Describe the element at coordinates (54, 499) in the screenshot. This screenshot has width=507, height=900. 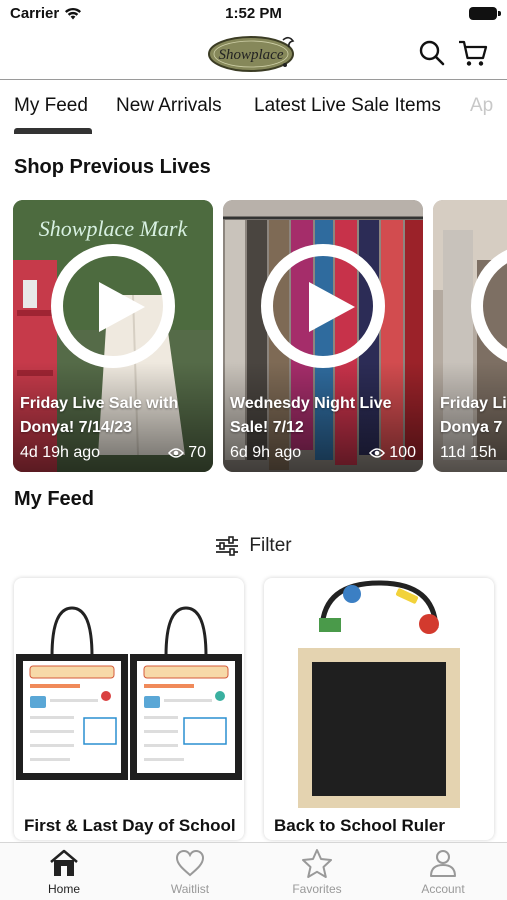
I see `my-feed-title: My Feed` at that location.